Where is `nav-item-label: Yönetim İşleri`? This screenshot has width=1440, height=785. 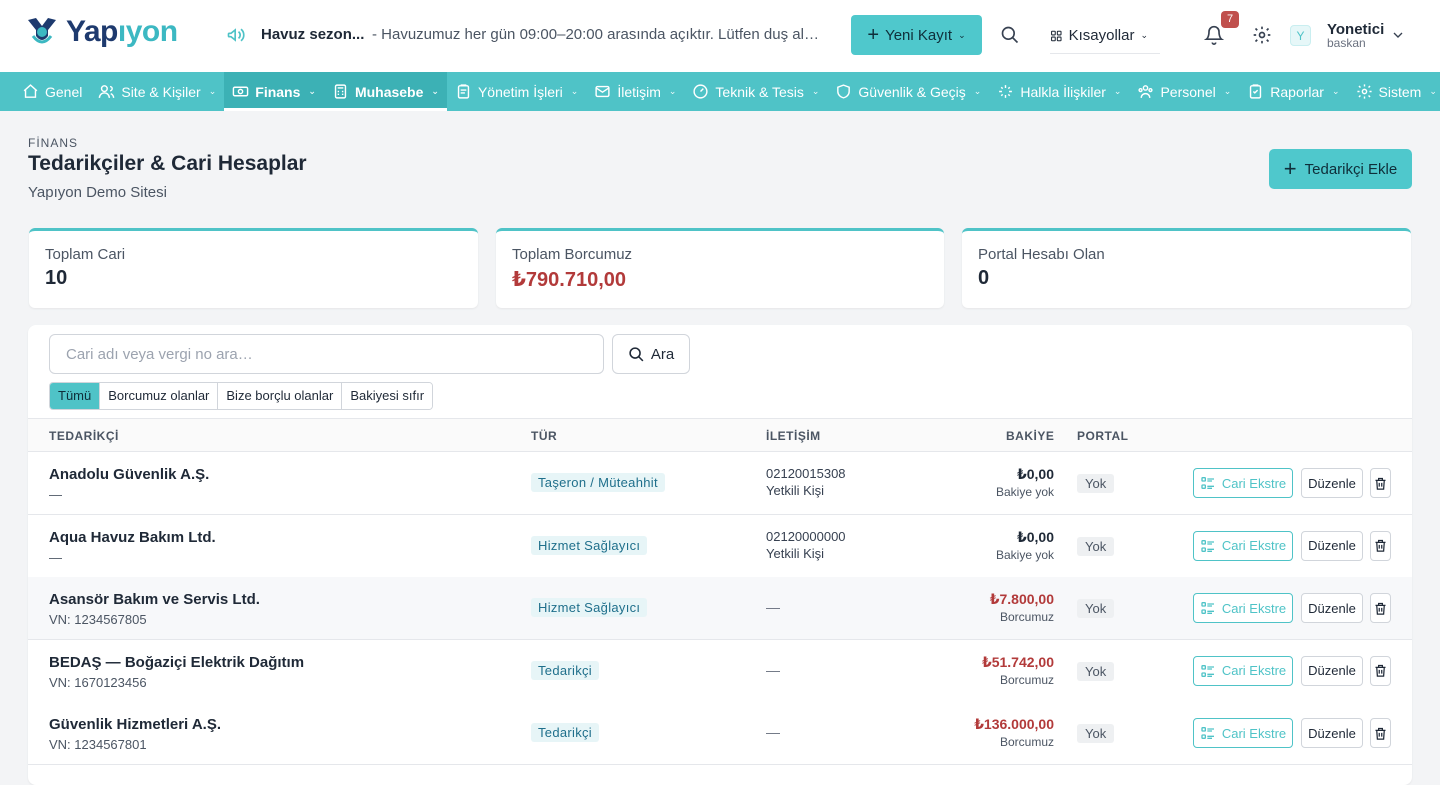 nav-item-label: Yönetim İşleri is located at coordinates (520, 91).